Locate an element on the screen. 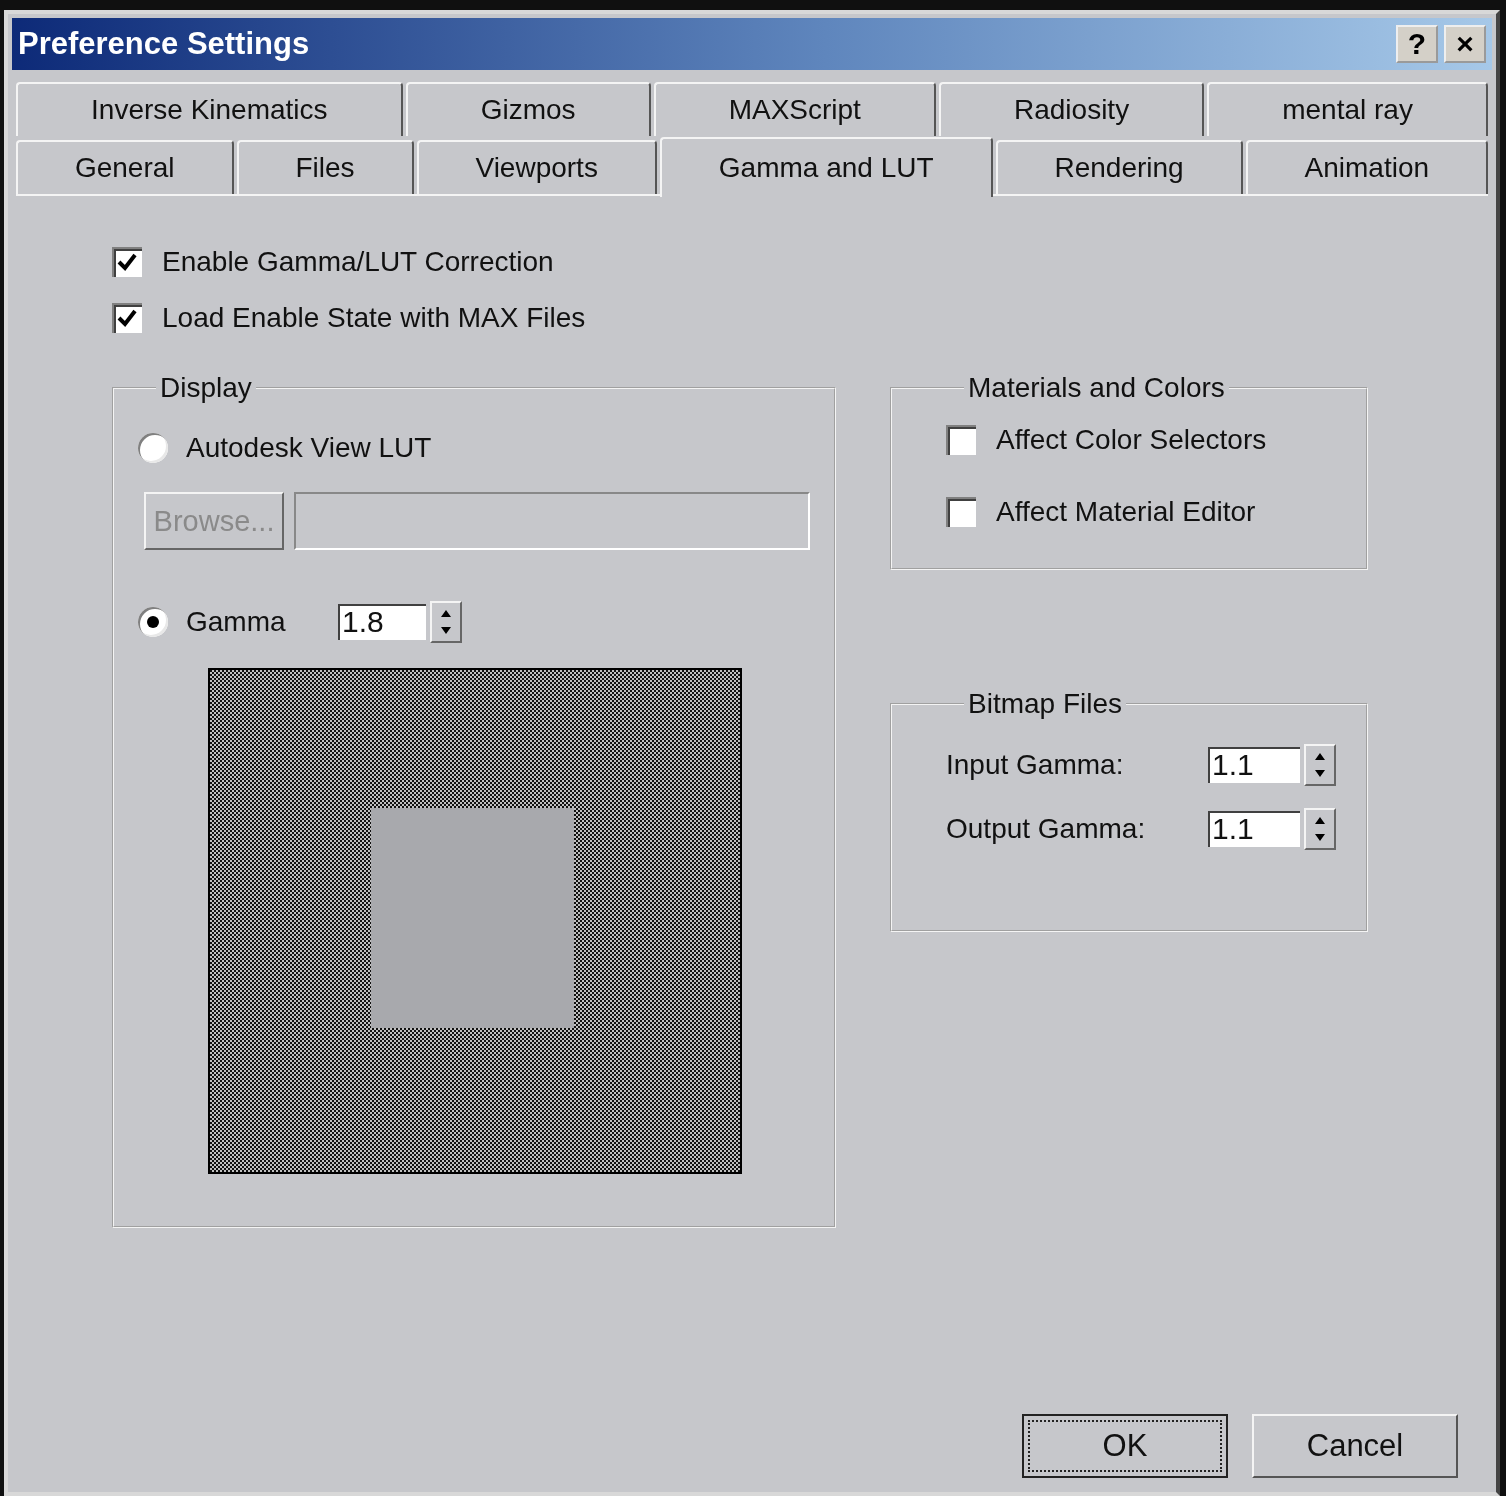  checkbox-label: Enable Gamma/LUT Correction is located at coordinates (358, 262).